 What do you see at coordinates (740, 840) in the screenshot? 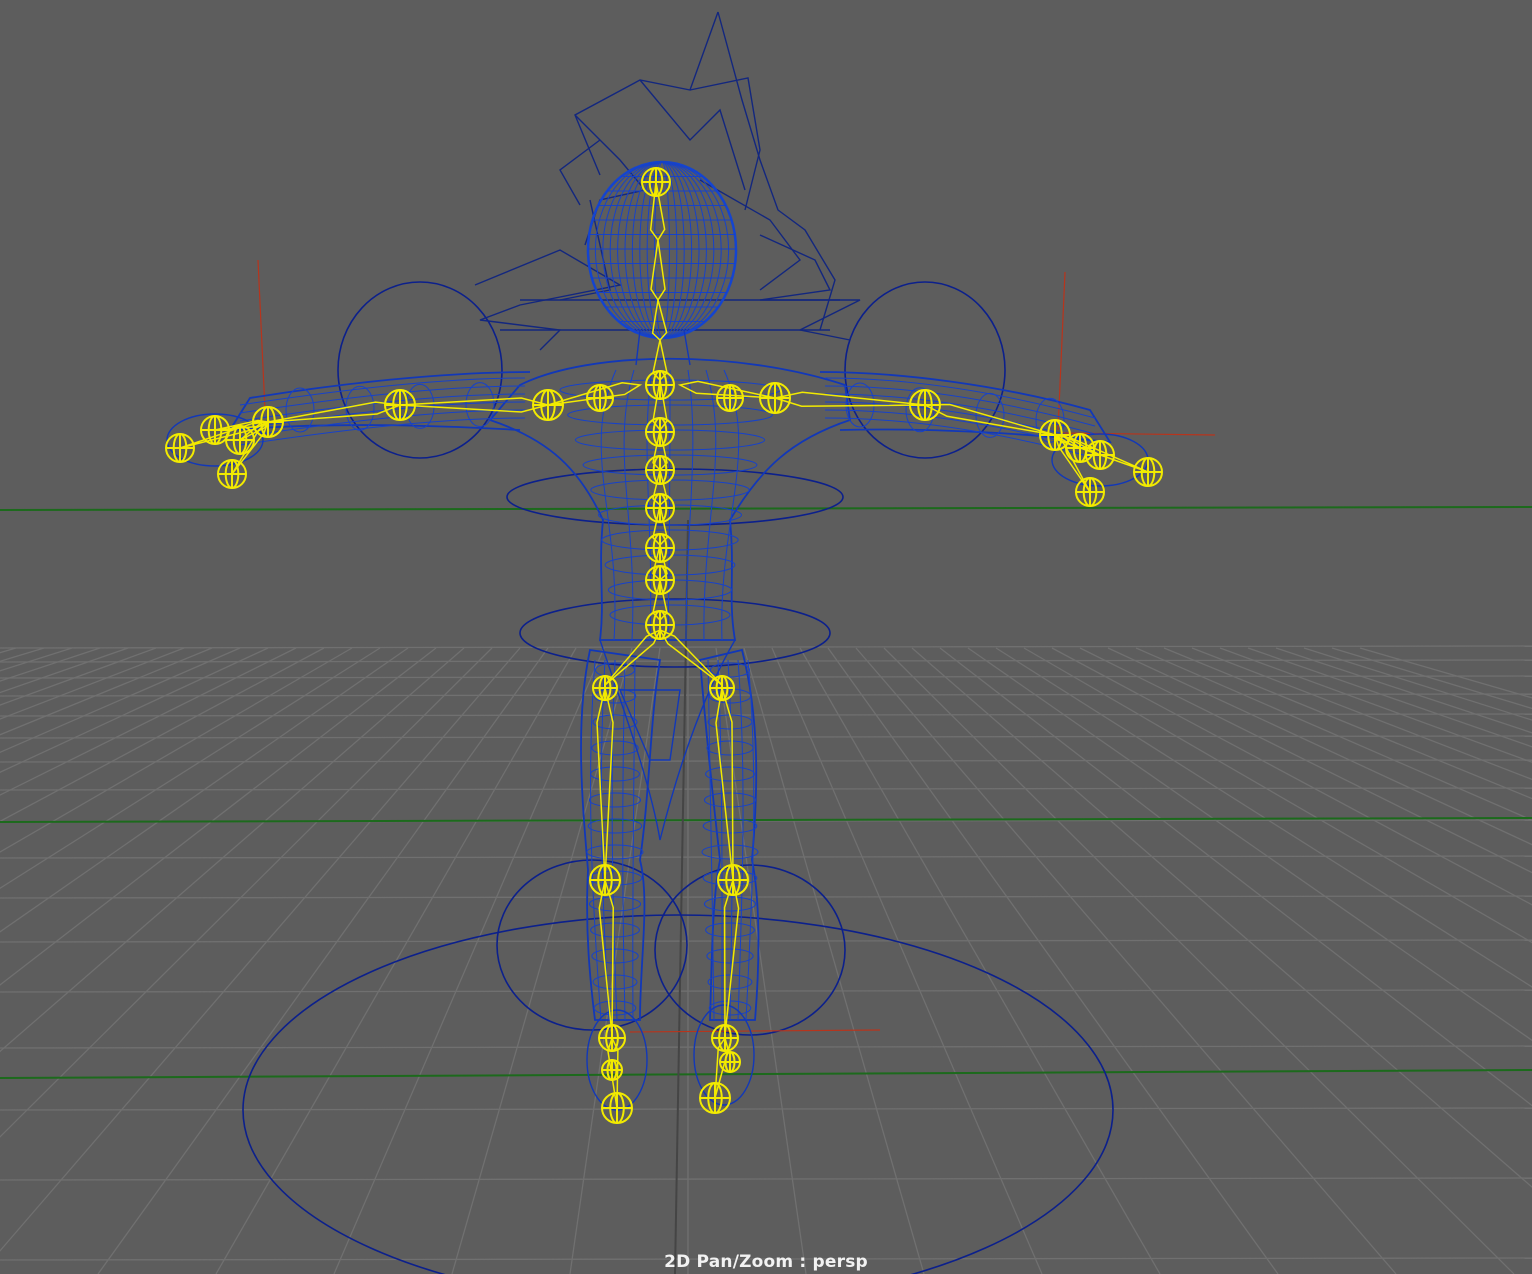
I see `right-leg-vertical` at bounding box center [740, 840].